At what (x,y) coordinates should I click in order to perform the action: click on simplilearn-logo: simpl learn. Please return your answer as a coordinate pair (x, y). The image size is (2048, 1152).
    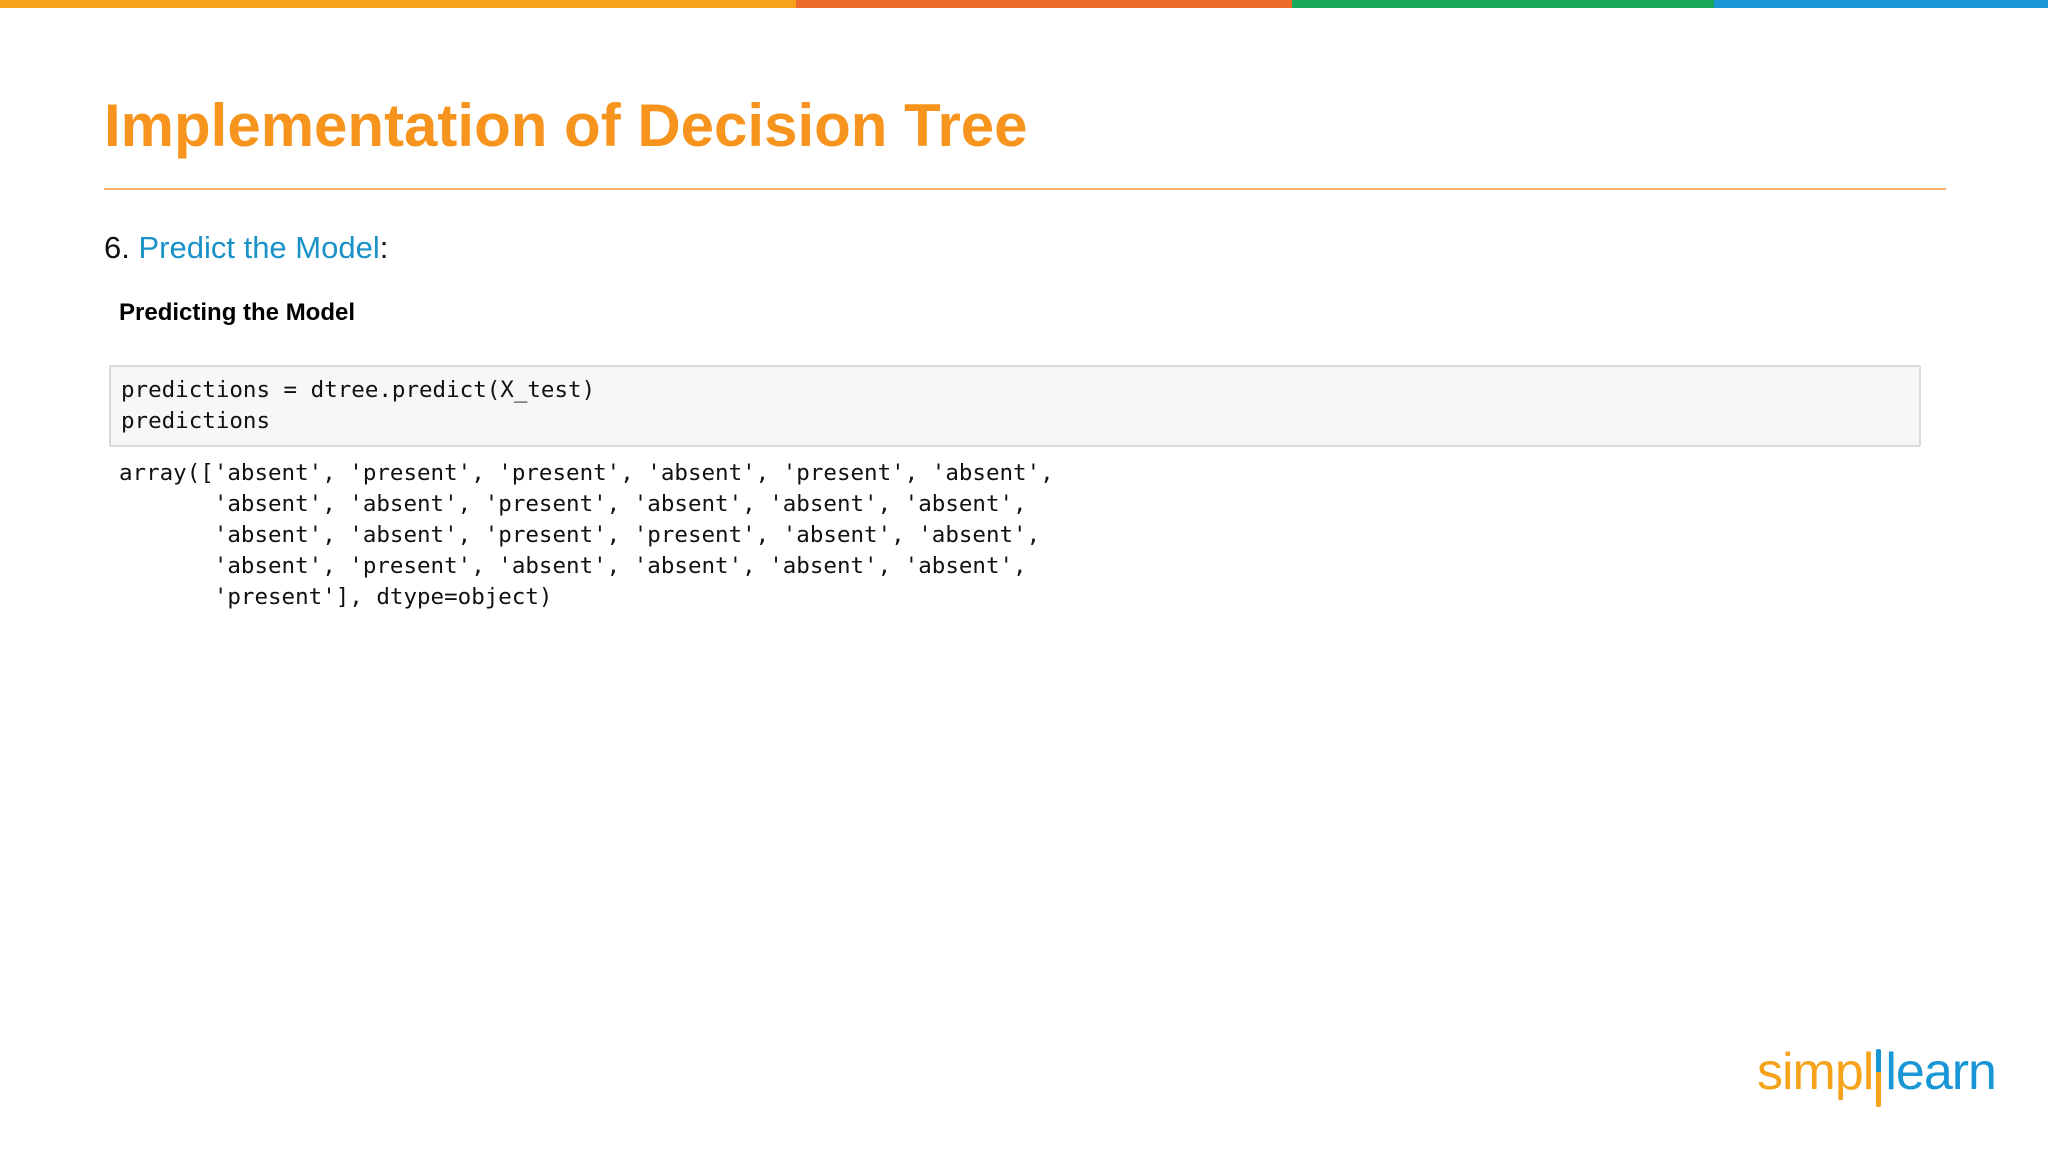
    Looking at the image, I should click on (1877, 1075).